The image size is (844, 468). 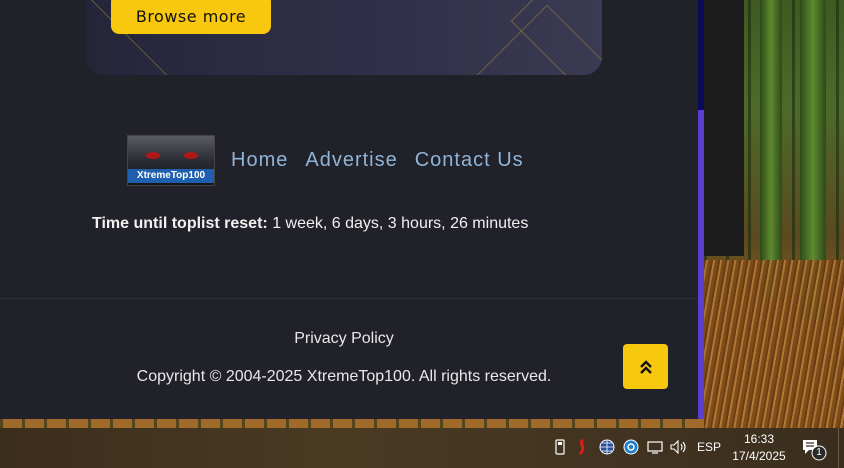 What do you see at coordinates (400, 223) in the screenshot?
I see `reset-value: 1 week, 6 days, 3 hours, 26 minutes` at bounding box center [400, 223].